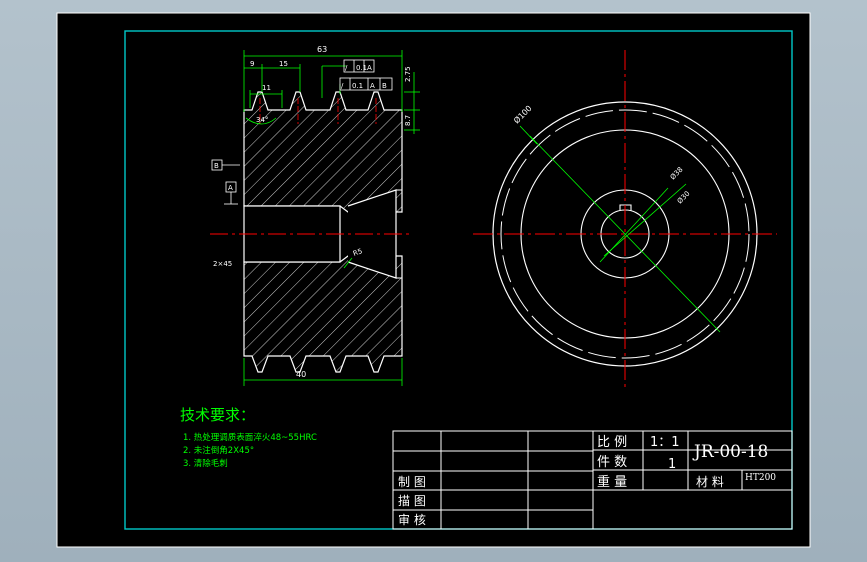  What do you see at coordinates (252, 64) in the screenshot?
I see `dim-9: 9` at bounding box center [252, 64].